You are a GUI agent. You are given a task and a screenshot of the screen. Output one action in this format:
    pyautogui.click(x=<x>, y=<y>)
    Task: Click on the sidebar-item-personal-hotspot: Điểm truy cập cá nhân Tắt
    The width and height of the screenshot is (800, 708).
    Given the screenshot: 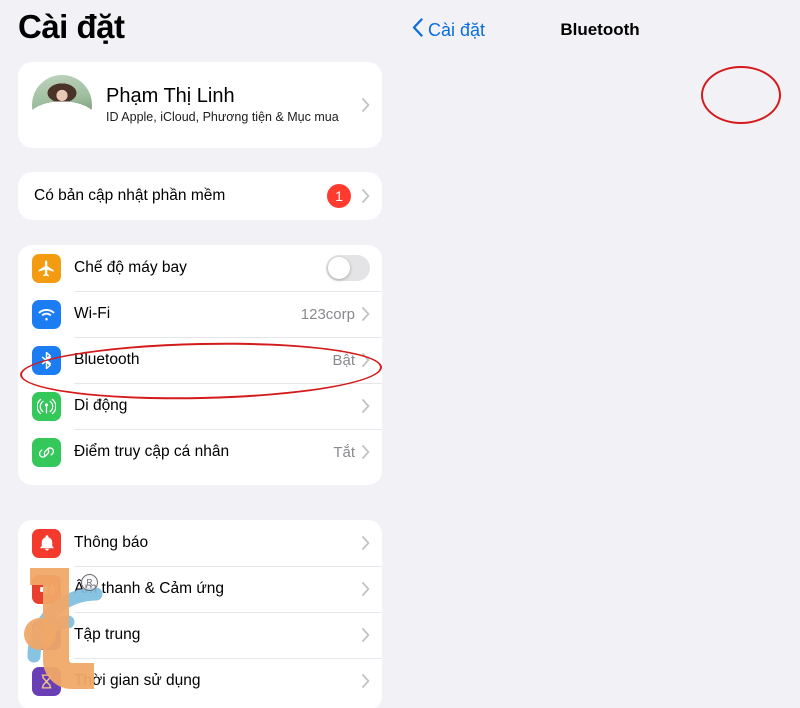 What is the action you would take?
    pyautogui.click(x=200, y=452)
    